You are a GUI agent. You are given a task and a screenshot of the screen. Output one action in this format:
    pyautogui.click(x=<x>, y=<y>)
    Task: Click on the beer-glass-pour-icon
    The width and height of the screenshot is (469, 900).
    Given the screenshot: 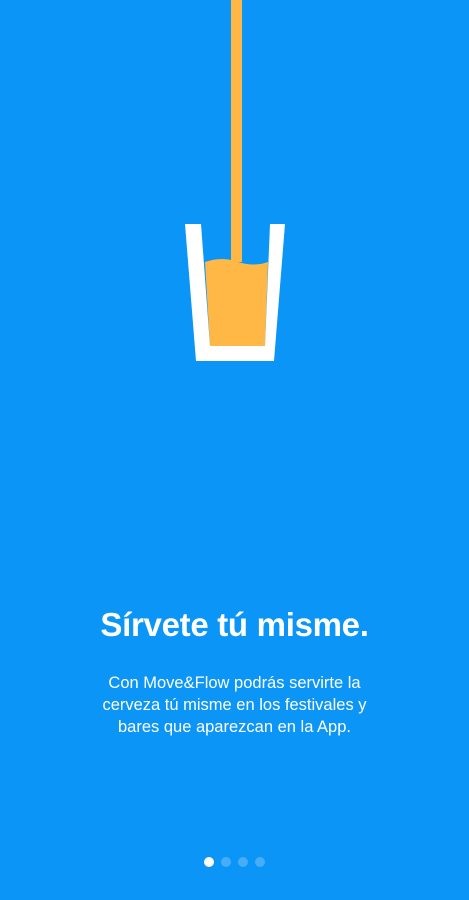 What is the action you would take?
    pyautogui.click(x=235, y=180)
    